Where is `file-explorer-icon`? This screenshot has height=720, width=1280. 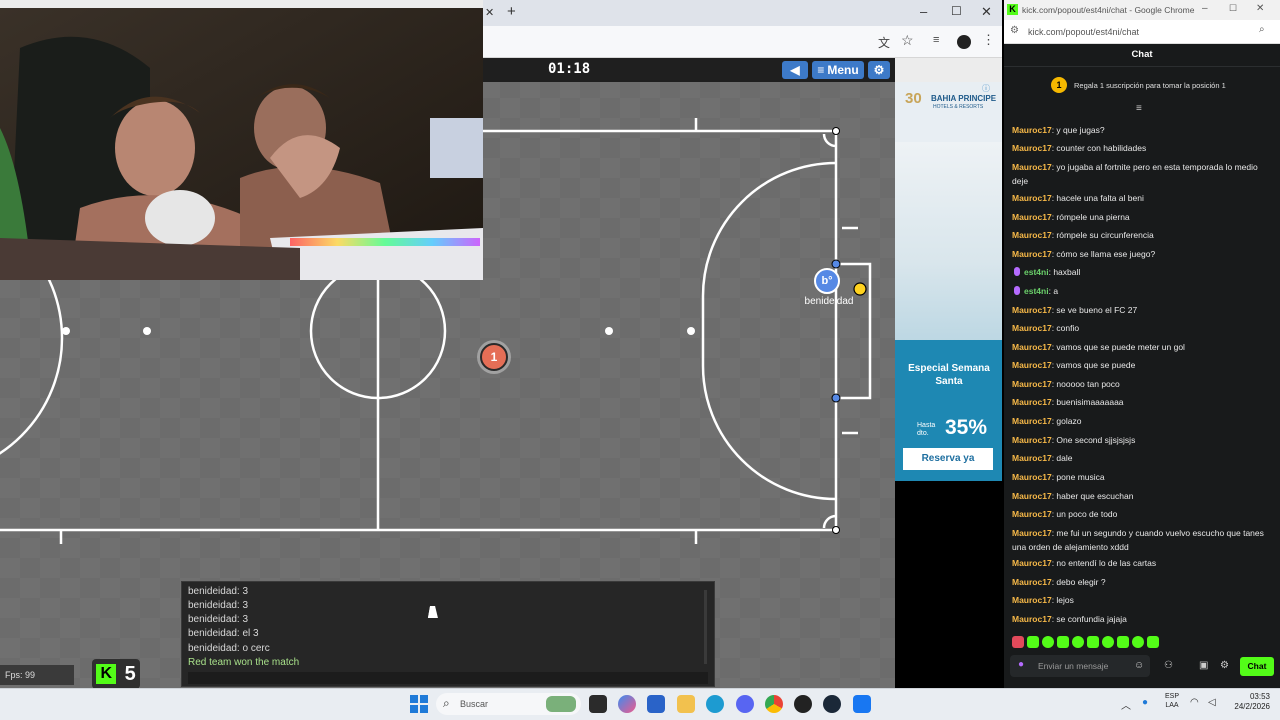 file-explorer-icon is located at coordinates (686, 704).